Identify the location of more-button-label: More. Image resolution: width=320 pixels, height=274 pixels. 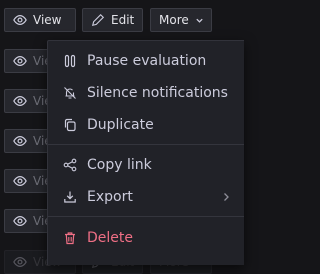
(174, 20).